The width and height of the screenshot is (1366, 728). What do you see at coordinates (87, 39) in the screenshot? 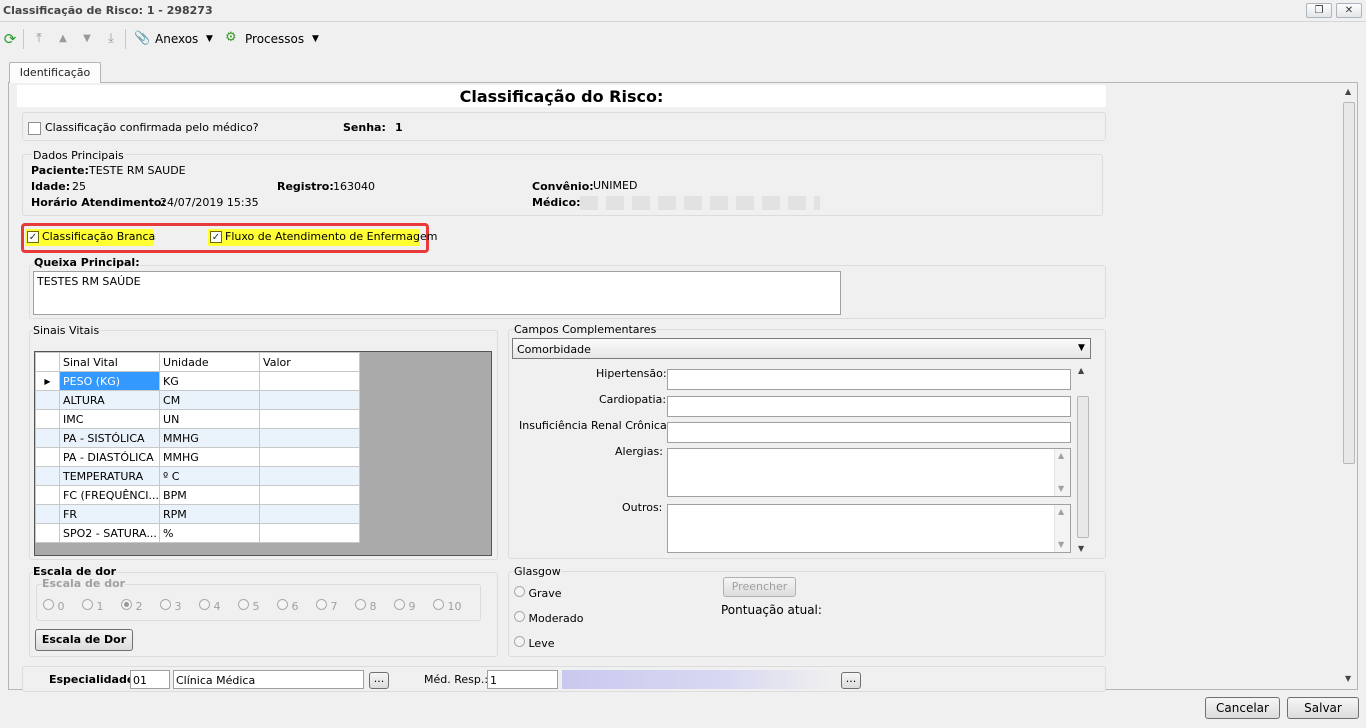
I see `next-record-icon: ▼` at bounding box center [87, 39].